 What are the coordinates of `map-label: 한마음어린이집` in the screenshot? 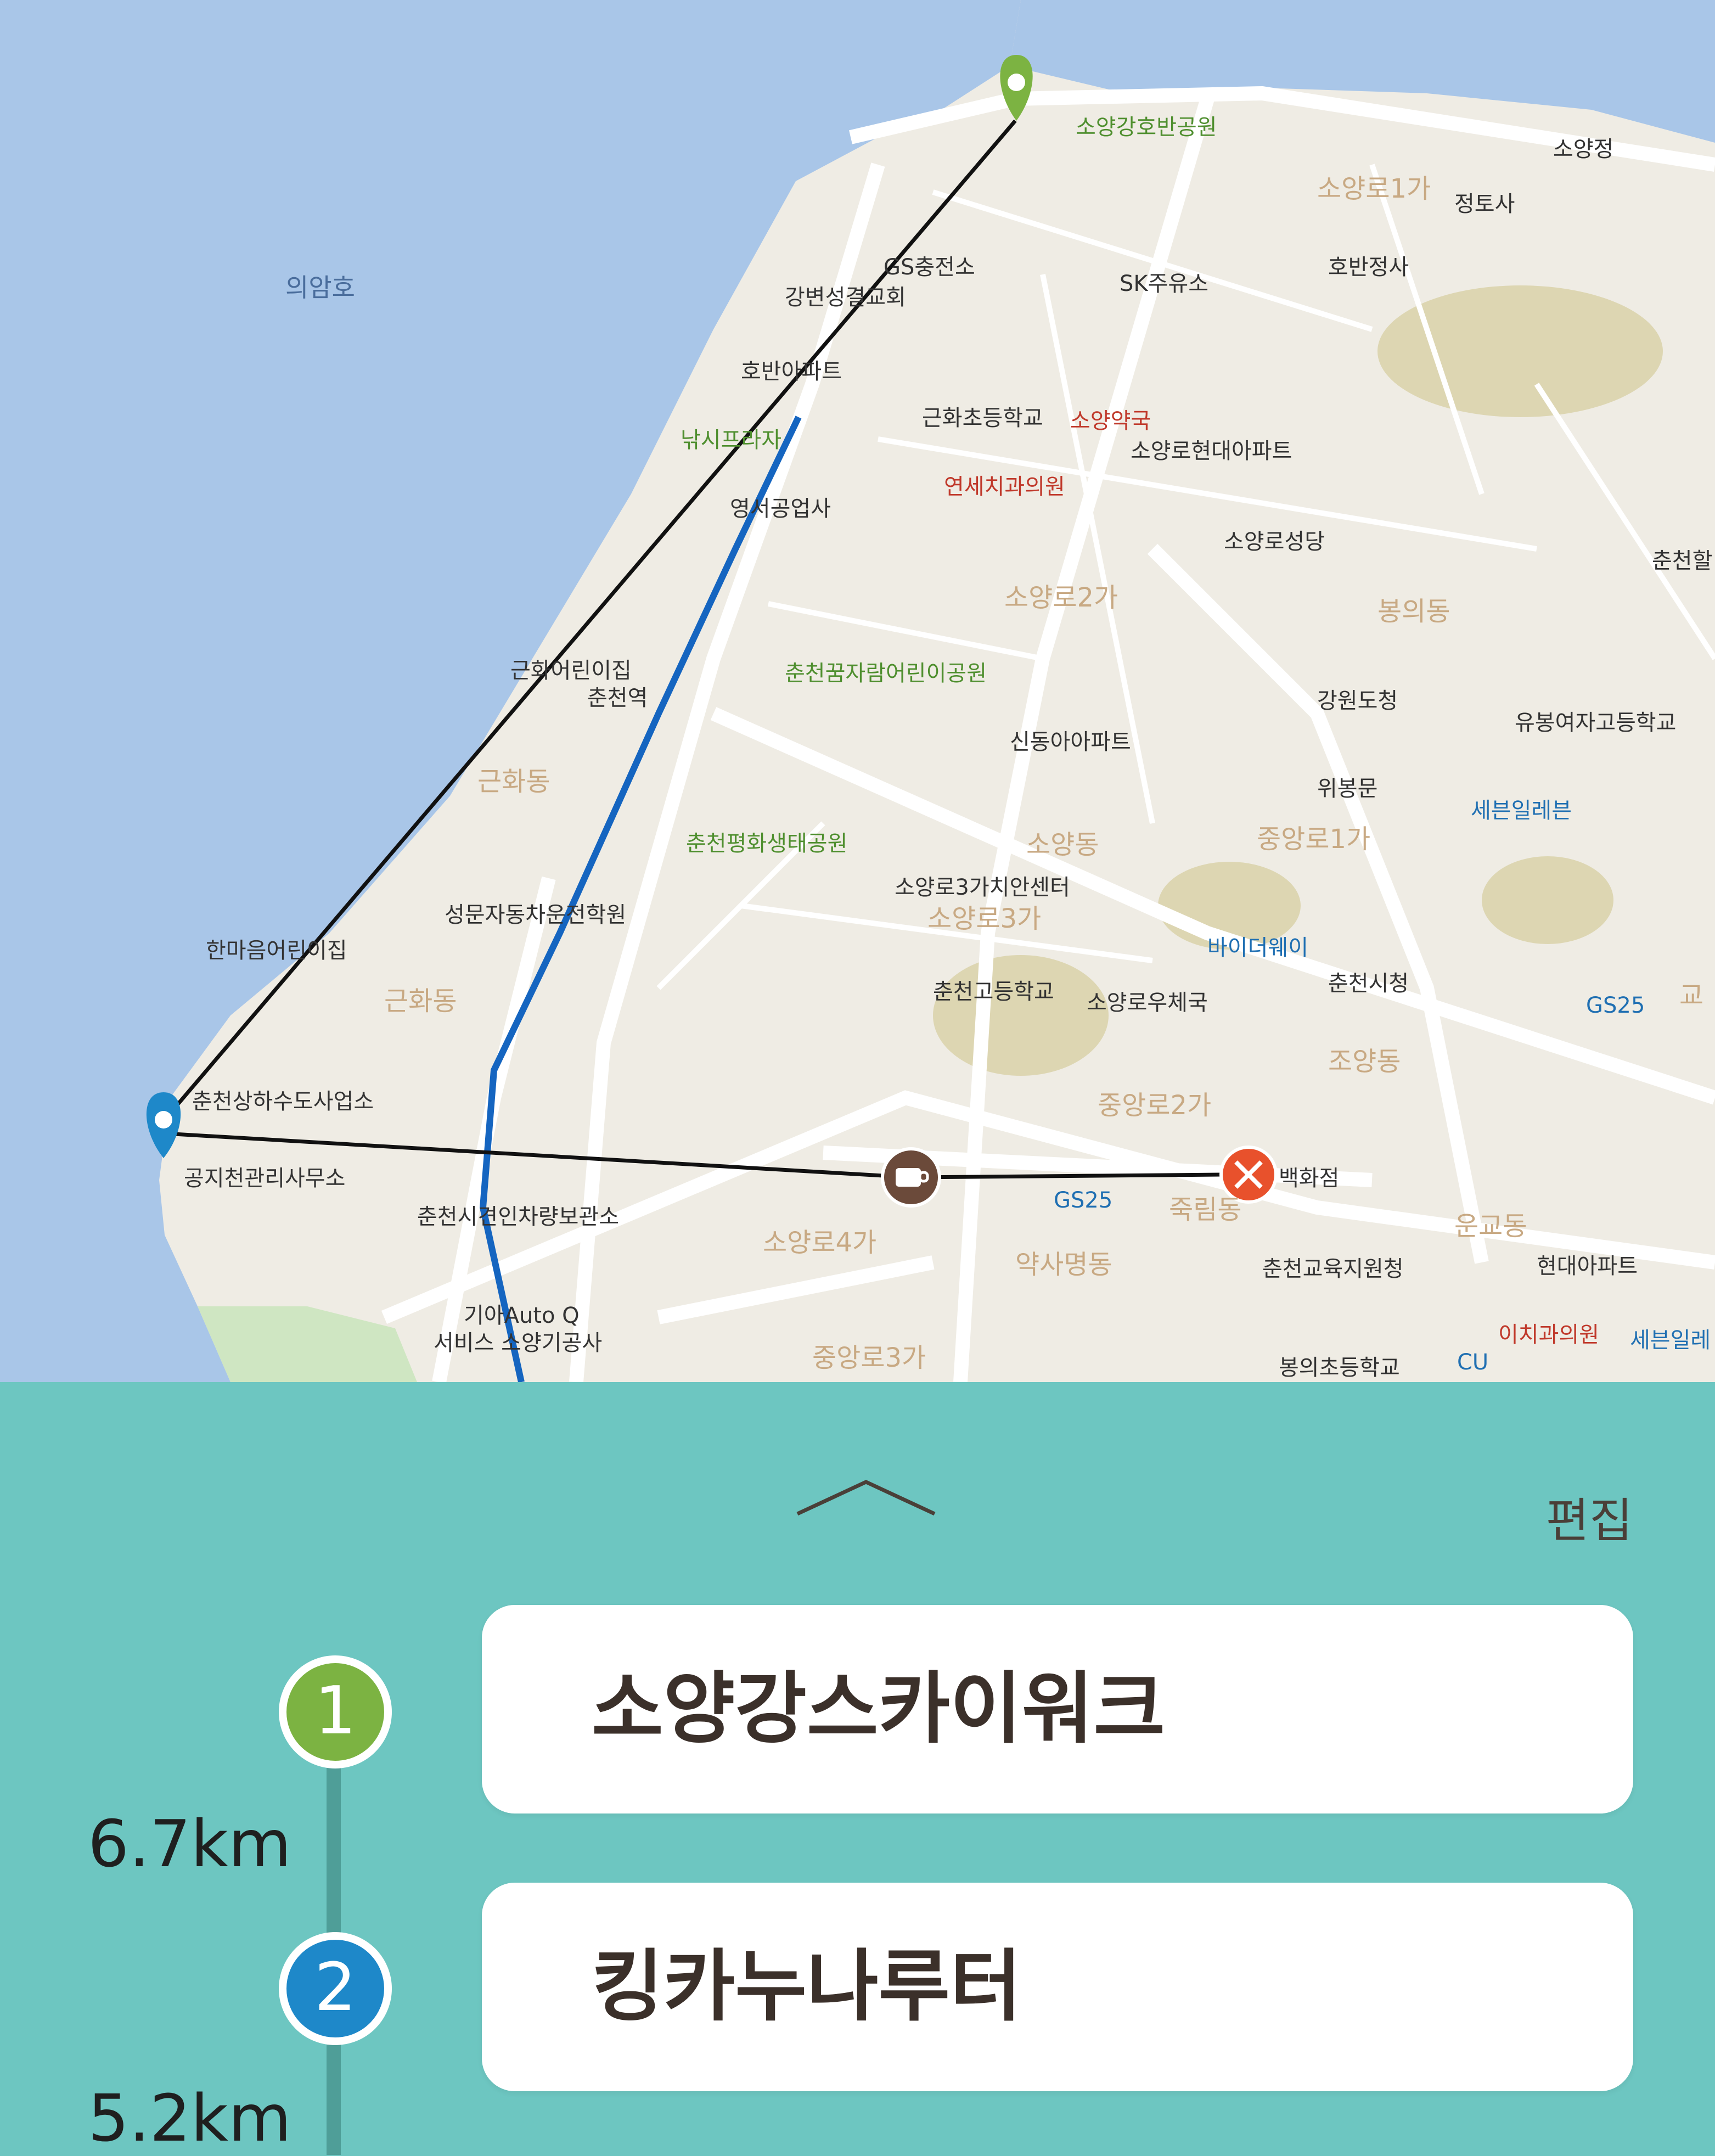 It's located at (276, 950).